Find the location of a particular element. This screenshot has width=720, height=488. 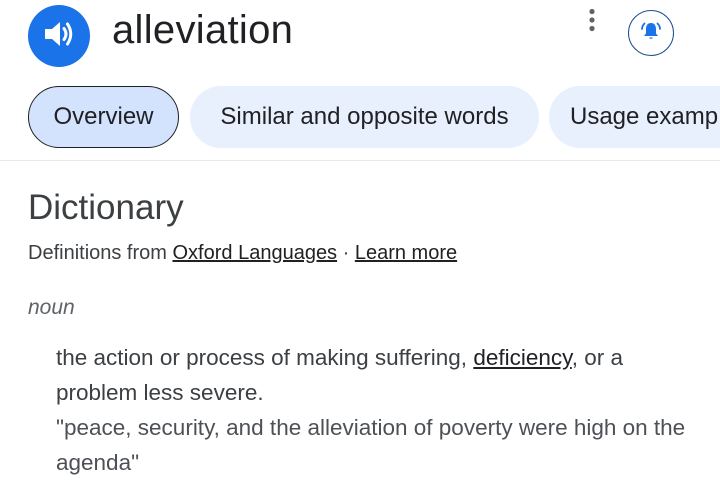

pronunciation-button is located at coordinates (59, 36).